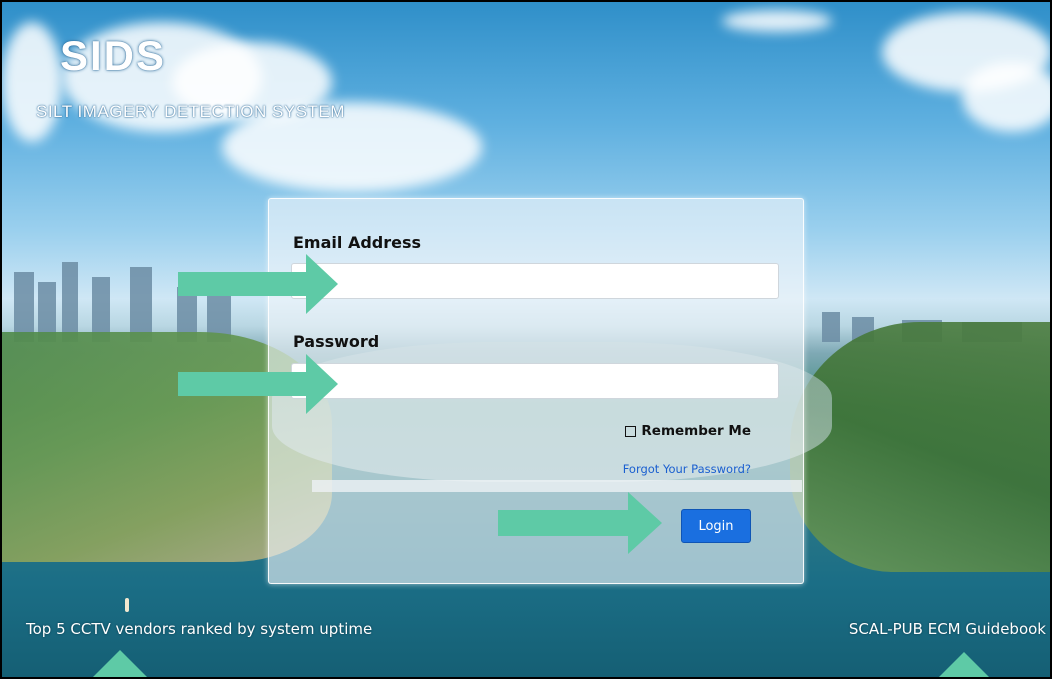 The image size is (1052, 679). I want to click on boat, so click(127, 605).